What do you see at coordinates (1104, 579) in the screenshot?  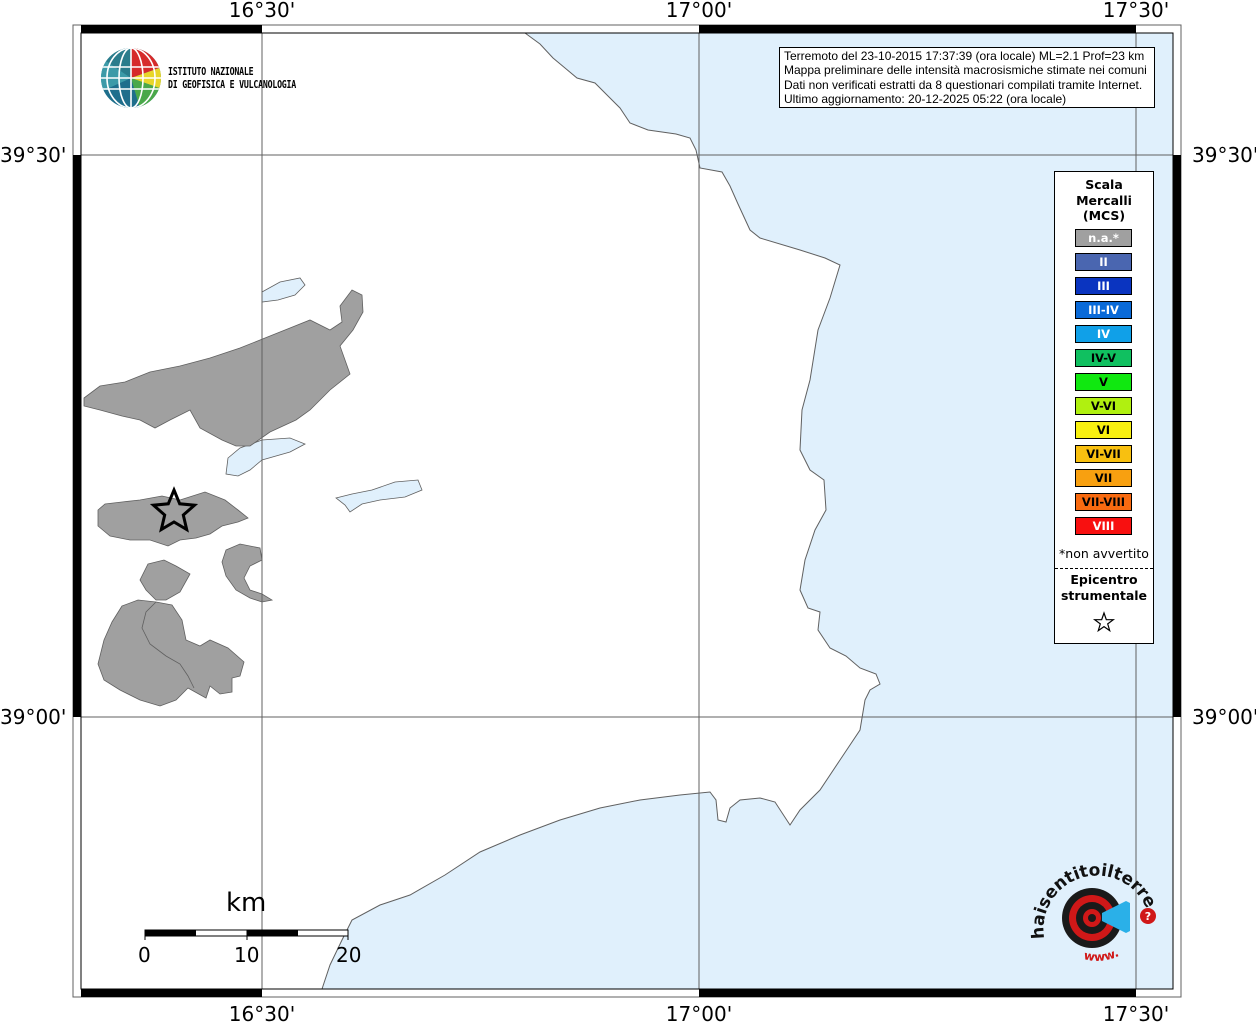 I see `legend-epicenter-line1: Epicentro` at bounding box center [1104, 579].